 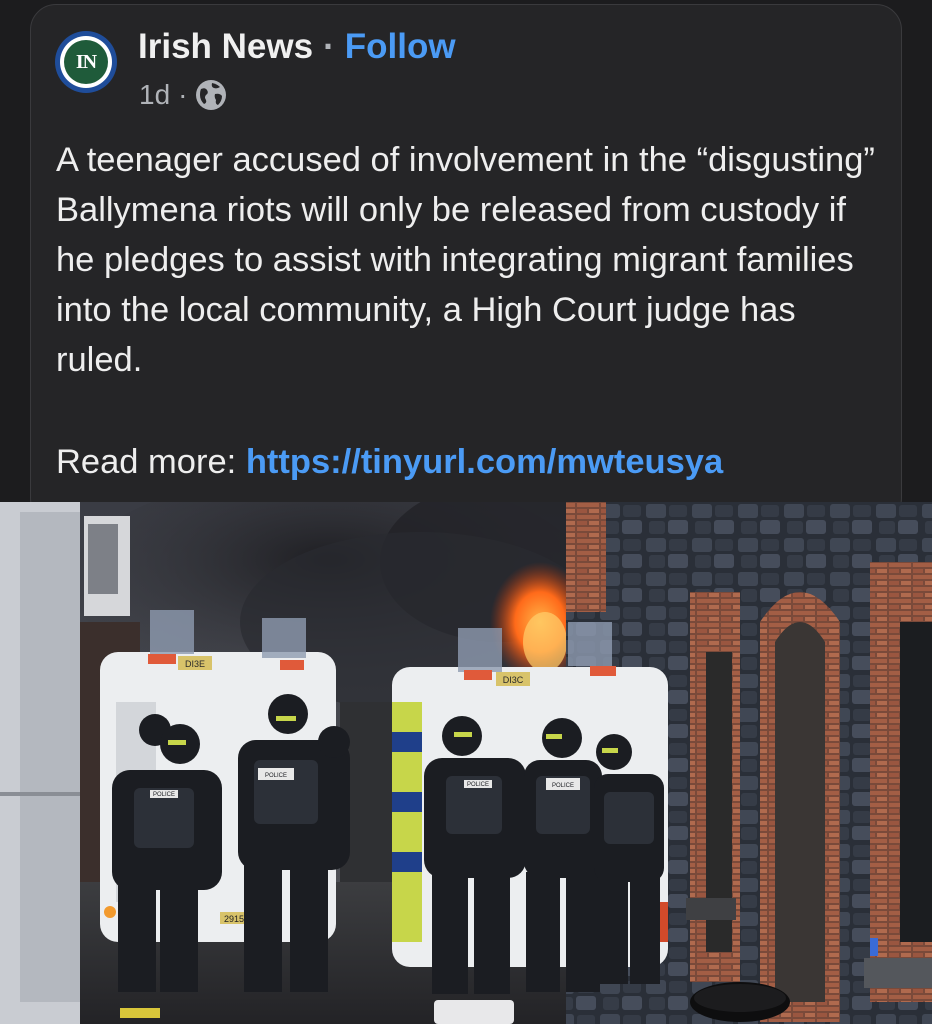 What do you see at coordinates (164, 795) in the screenshot?
I see `vest-label-1: POLICE` at bounding box center [164, 795].